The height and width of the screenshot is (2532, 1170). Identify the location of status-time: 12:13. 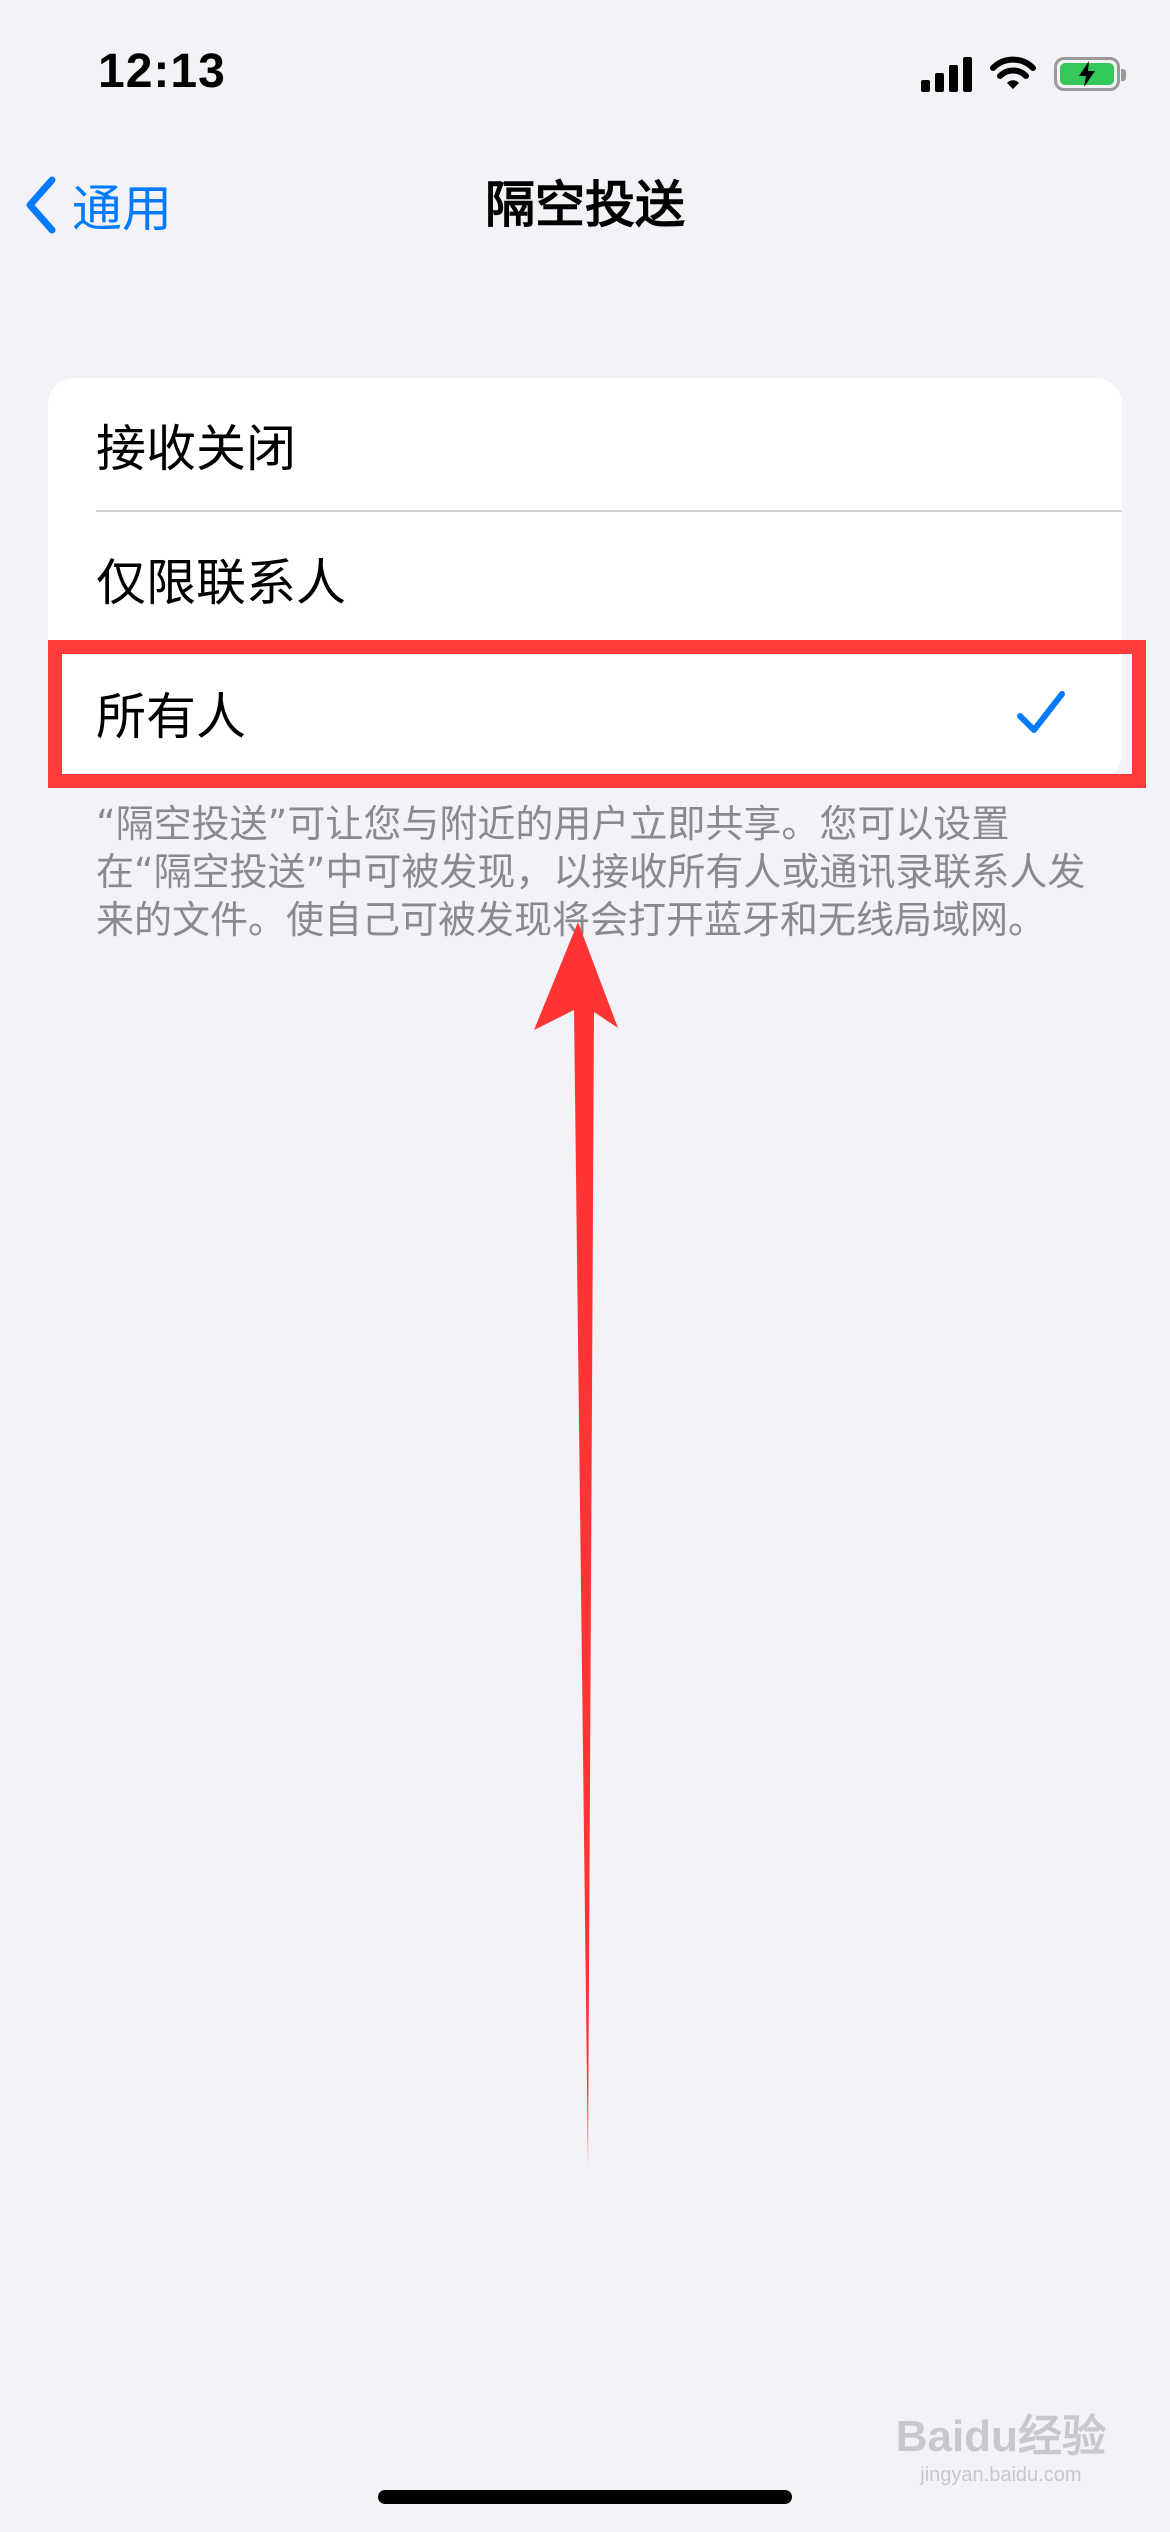
(162, 71).